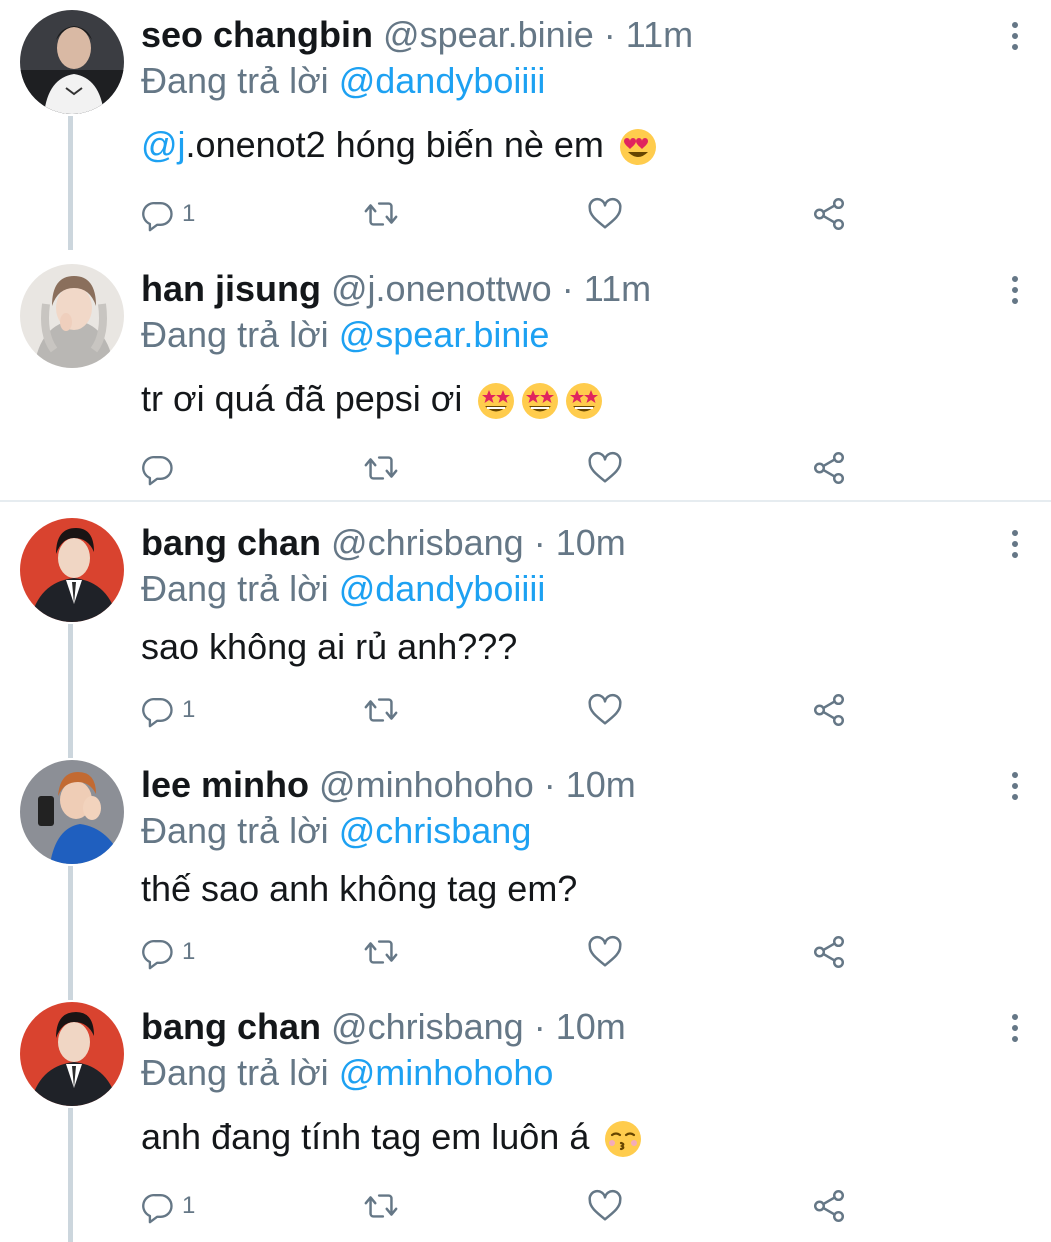 Image resolution: width=1051 pixels, height=1242 pixels. Describe the element at coordinates (231, 288) in the screenshot. I see `display-name: han jisung` at that location.